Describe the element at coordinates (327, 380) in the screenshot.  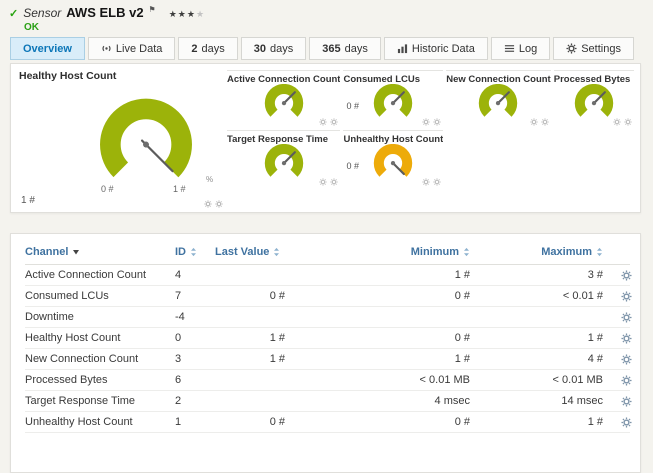
I see `table-row: Processed Bytes 6 < 0.01 MB < 0.01 MB` at that location.